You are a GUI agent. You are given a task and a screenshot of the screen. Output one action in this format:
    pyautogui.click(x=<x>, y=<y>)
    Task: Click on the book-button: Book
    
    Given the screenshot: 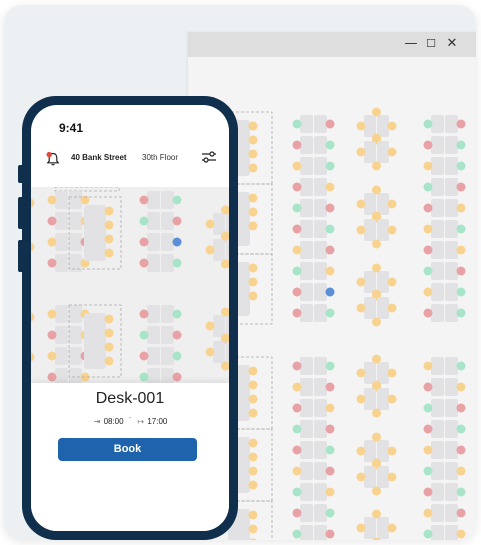 What is the action you would take?
    pyautogui.click(x=127, y=449)
    